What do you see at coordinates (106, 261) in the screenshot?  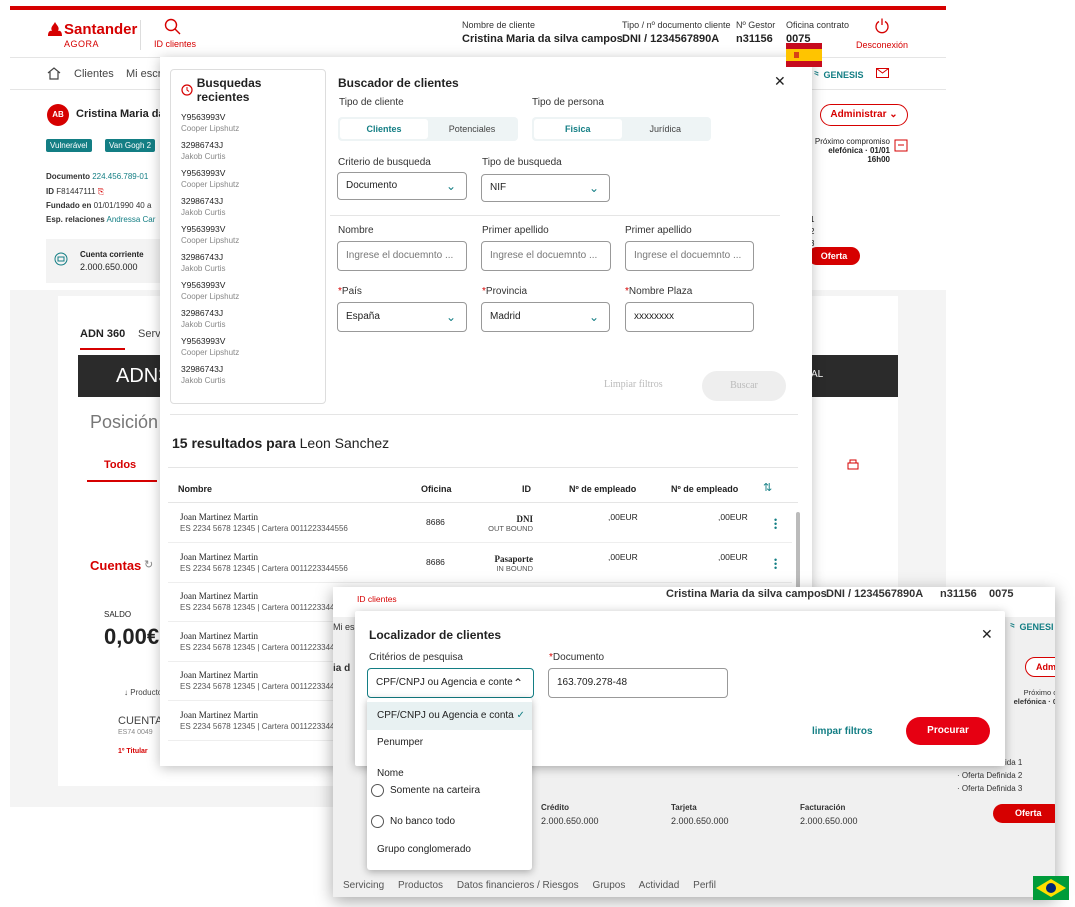 I see `cuenta-card: Cuenta corriente 2.000.650.000` at bounding box center [106, 261].